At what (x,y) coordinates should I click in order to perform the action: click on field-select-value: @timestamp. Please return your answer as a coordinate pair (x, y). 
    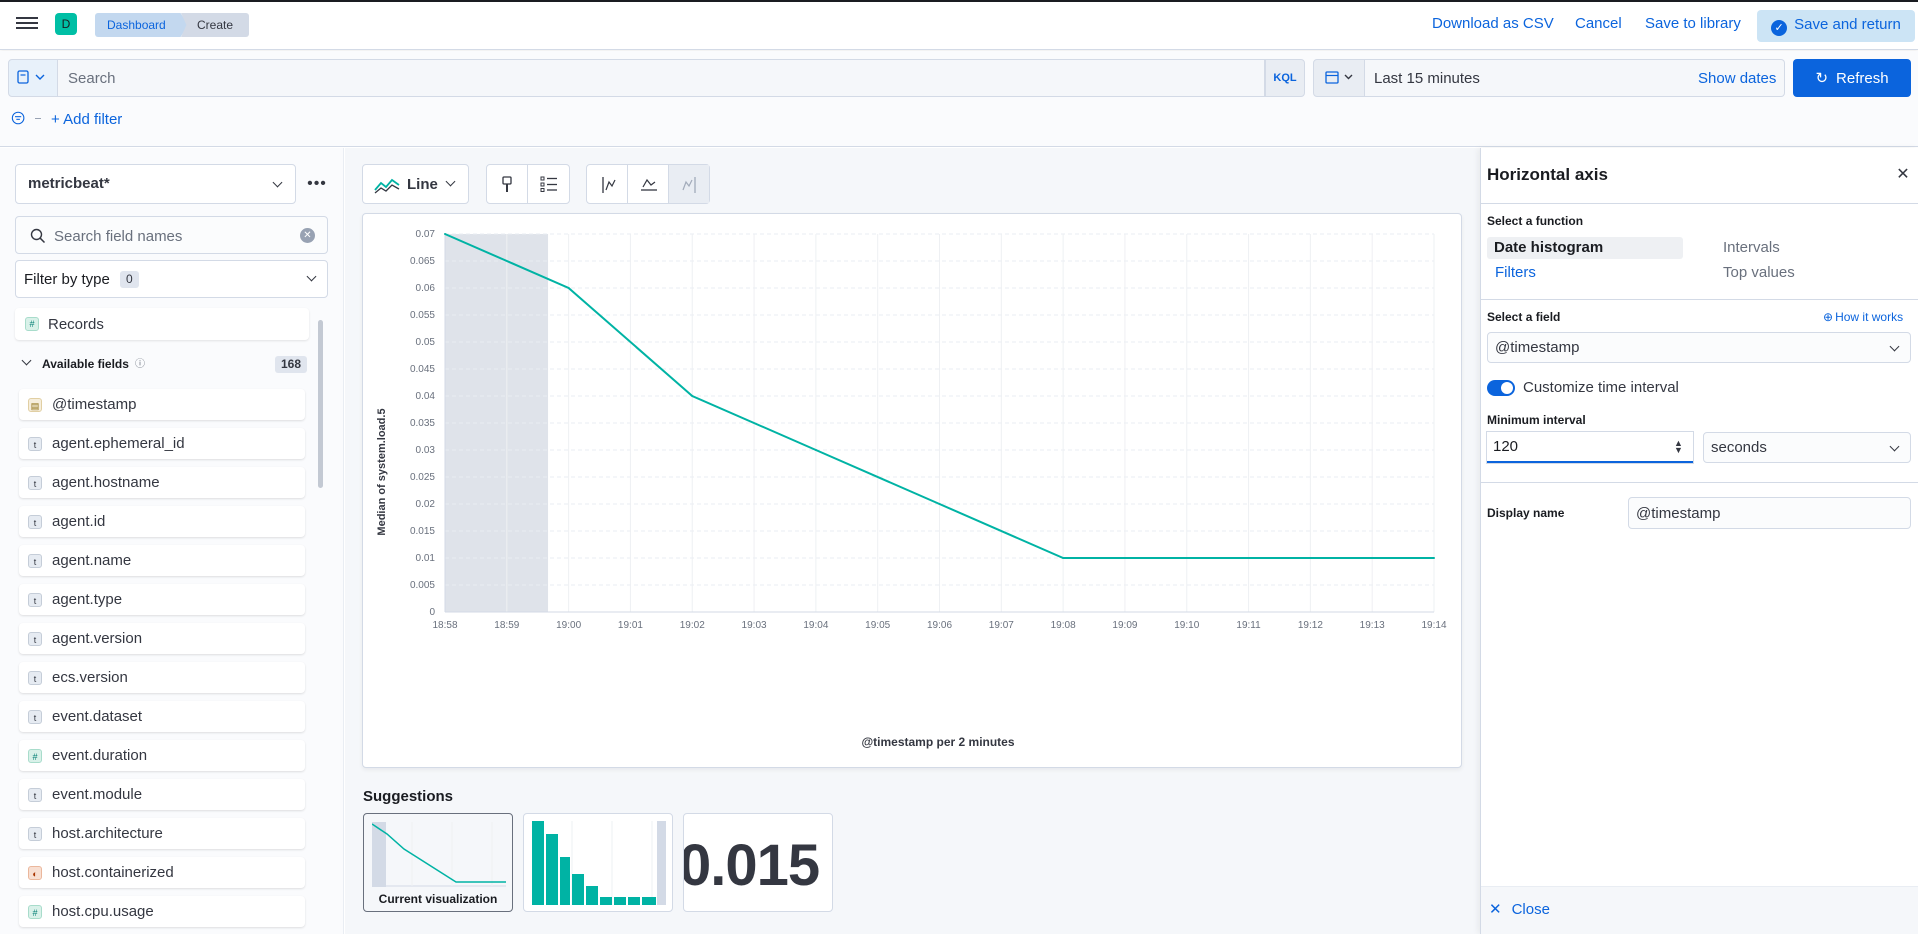
    Looking at the image, I should click on (1537, 347).